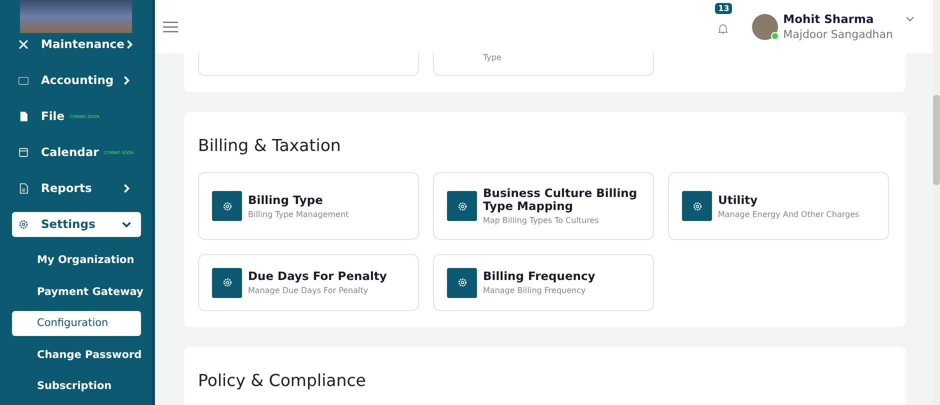  What do you see at coordinates (936, 202) in the screenshot?
I see `scrollbar` at bounding box center [936, 202].